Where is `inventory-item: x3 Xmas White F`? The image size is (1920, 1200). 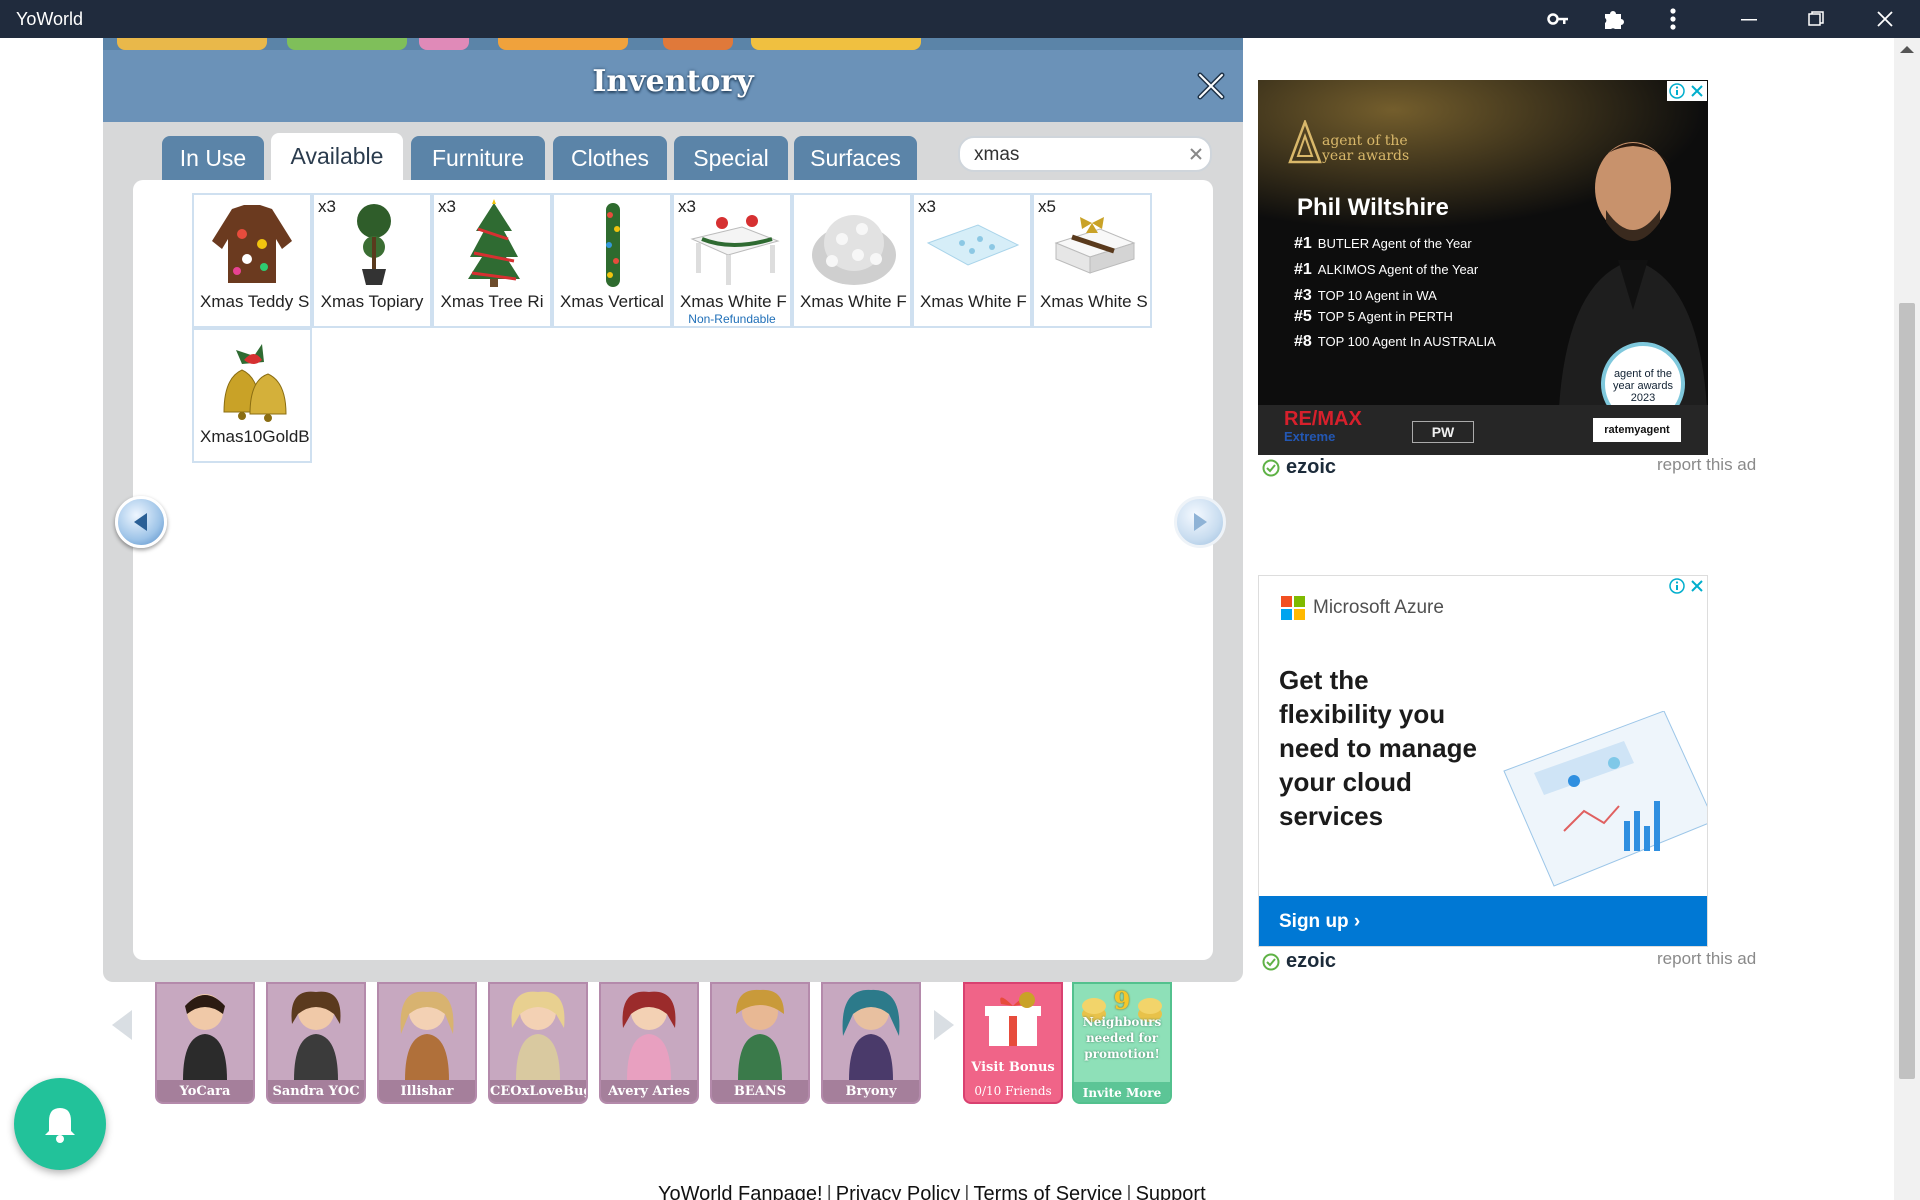
inventory-item: x3 Xmas White F is located at coordinates (972, 260).